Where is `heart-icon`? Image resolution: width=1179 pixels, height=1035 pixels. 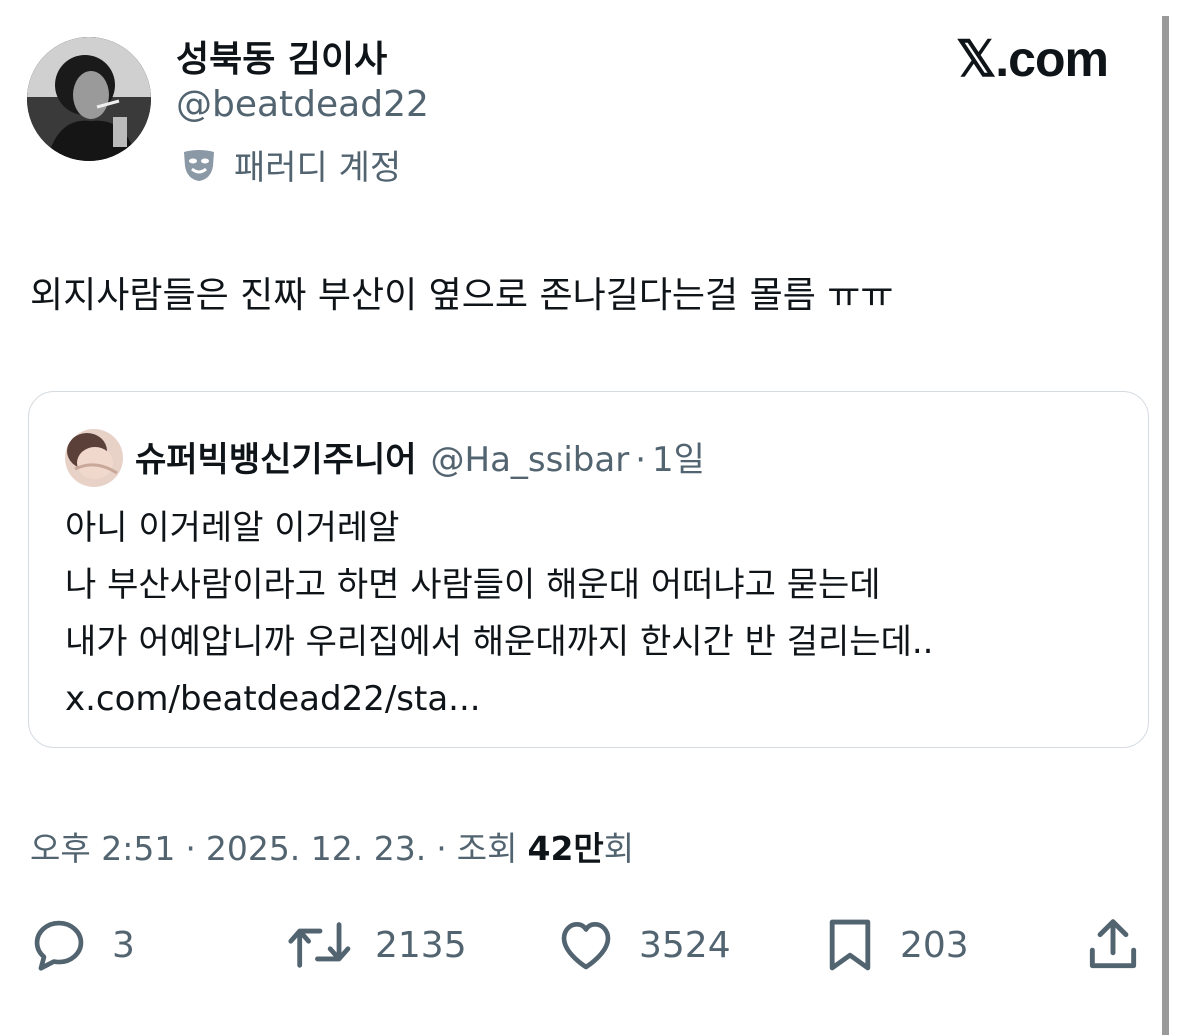
heart-icon is located at coordinates (586, 946).